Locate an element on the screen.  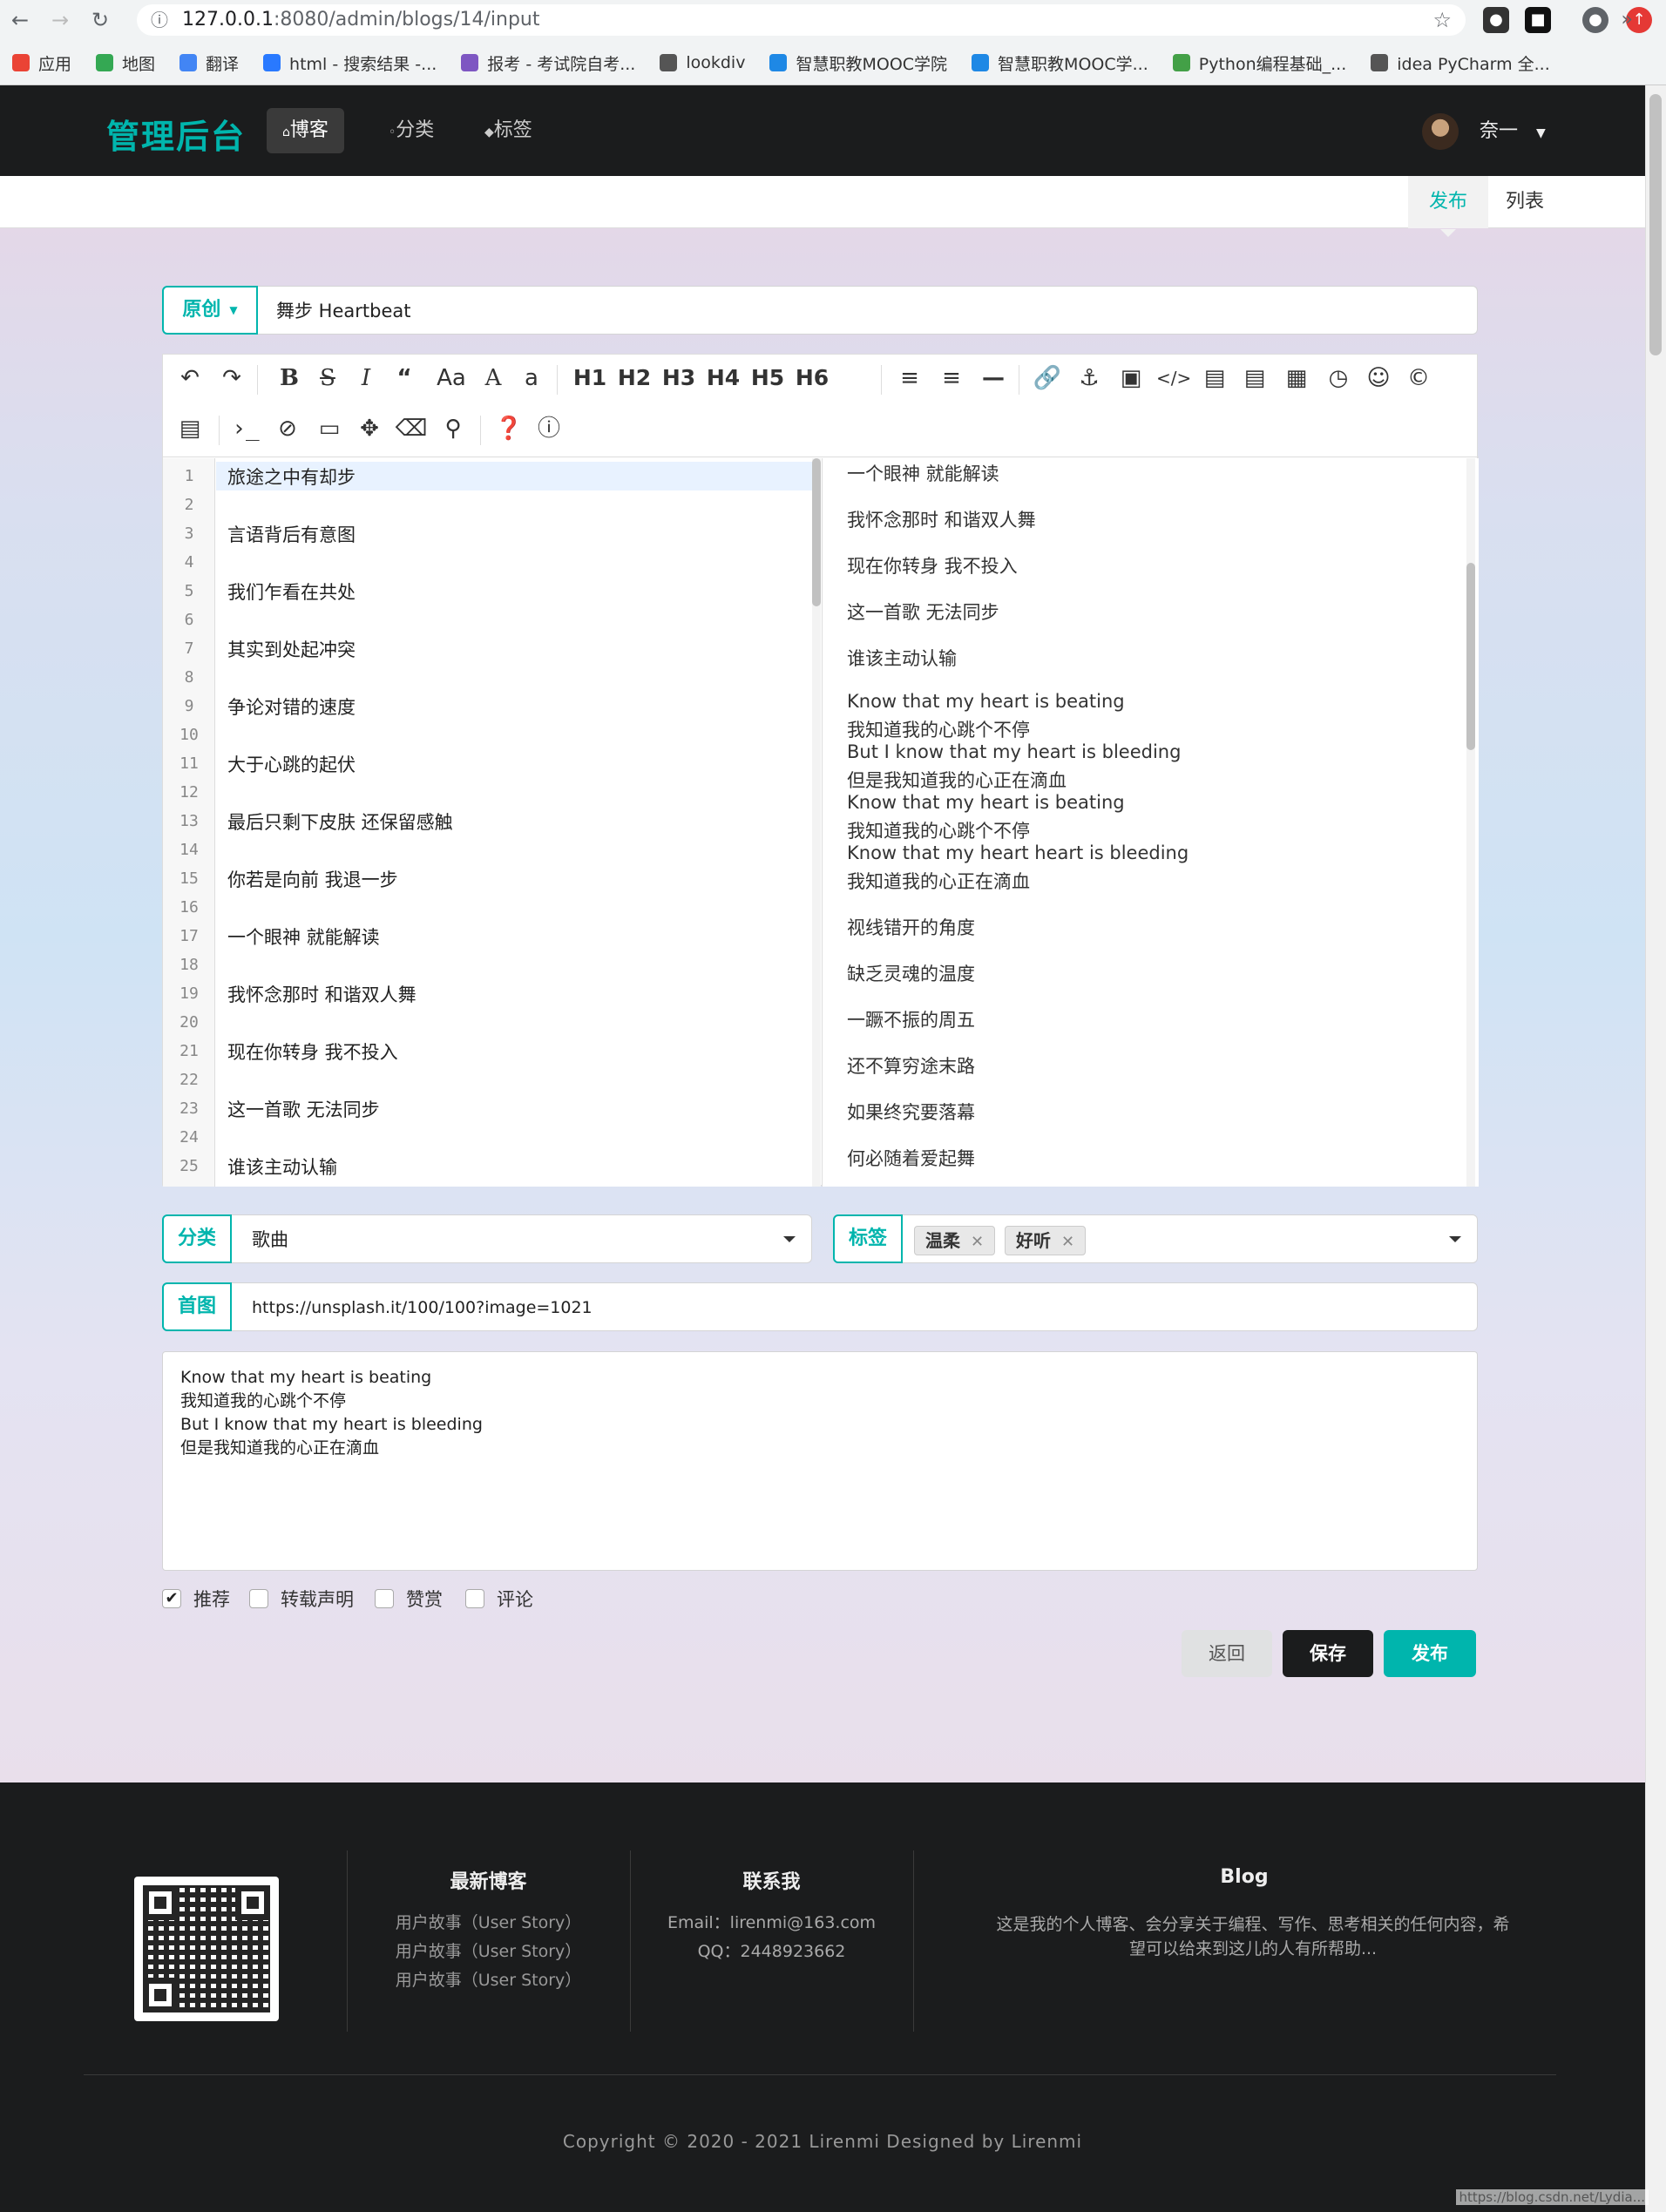
top-navbar: 管理后台 ⌂博客 ◦分类 ◆标签 奈一 ▼ is located at coordinates (823, 130).